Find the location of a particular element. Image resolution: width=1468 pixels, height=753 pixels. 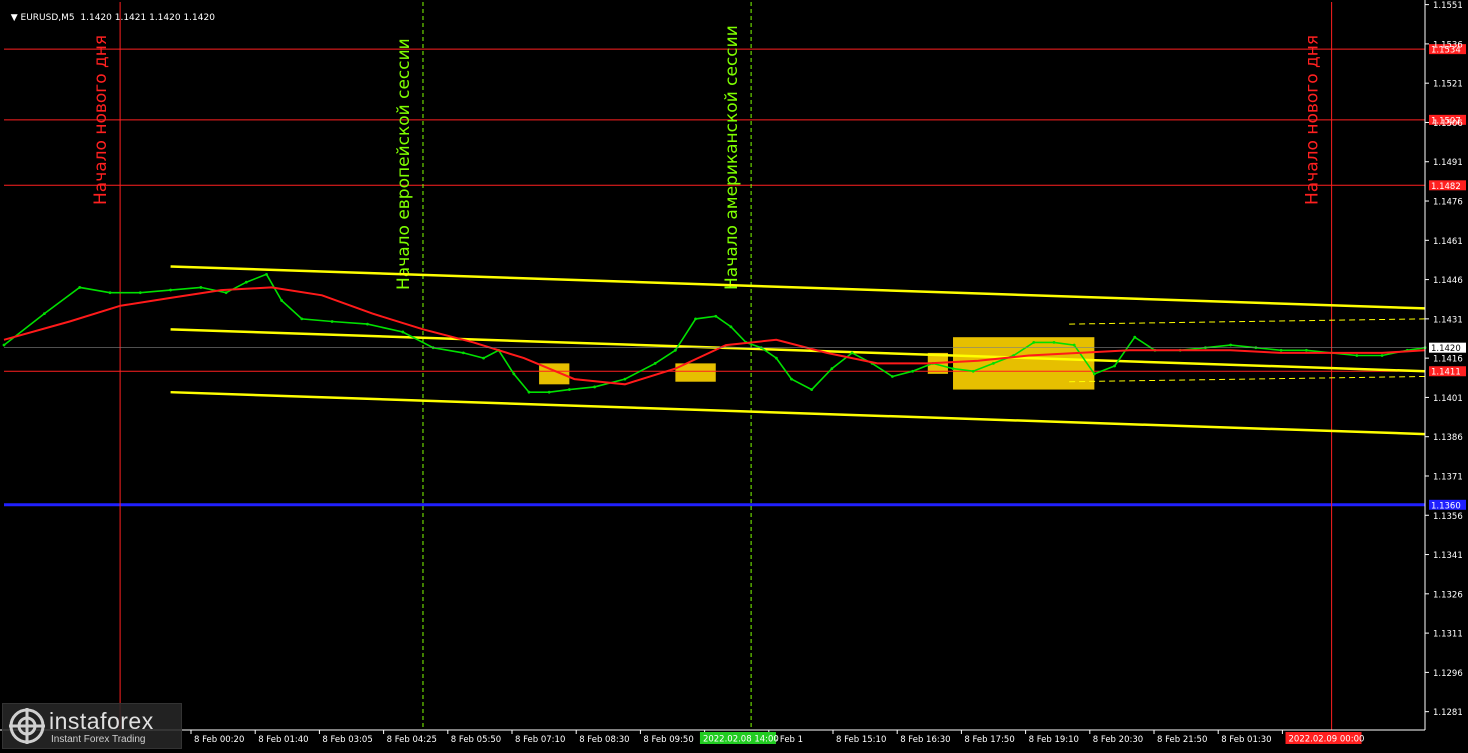

x-tick-label: 8 Feb 07:10 is located at coordinates (540, 740).